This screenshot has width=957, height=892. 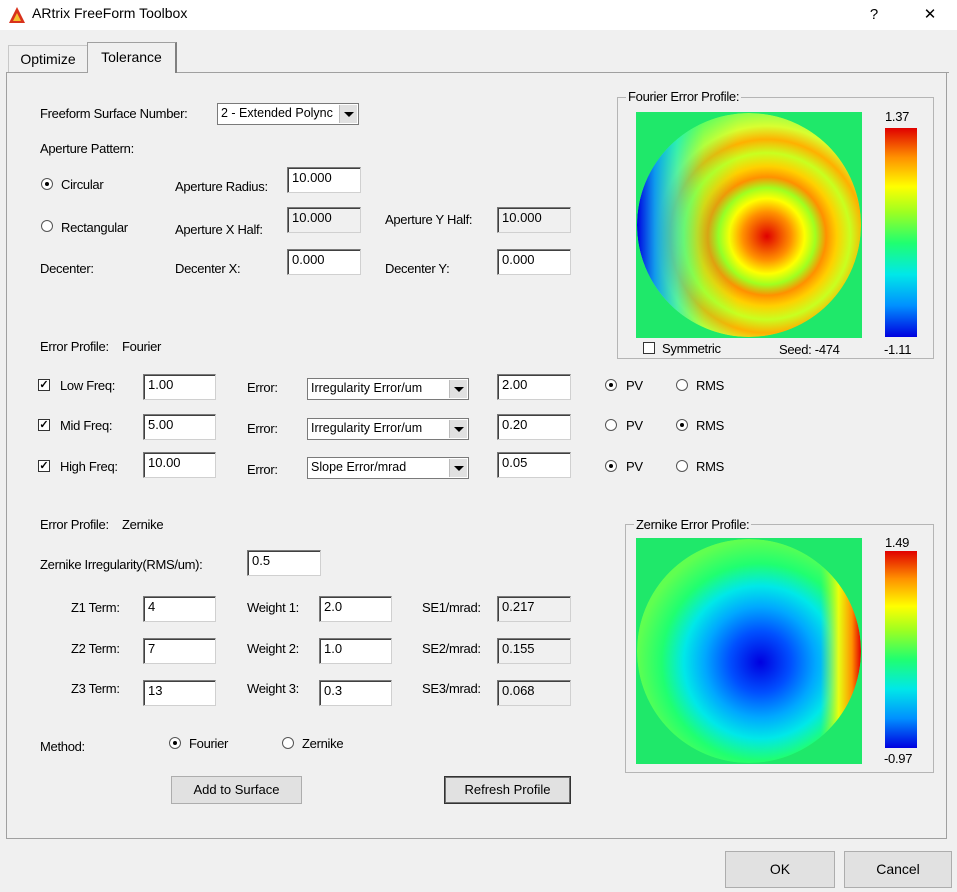 What do you see at coordinates (898, 349) in the screenshot?
I see `fourier-colorbar-min: -1.11` at bounding box center [898, 349].